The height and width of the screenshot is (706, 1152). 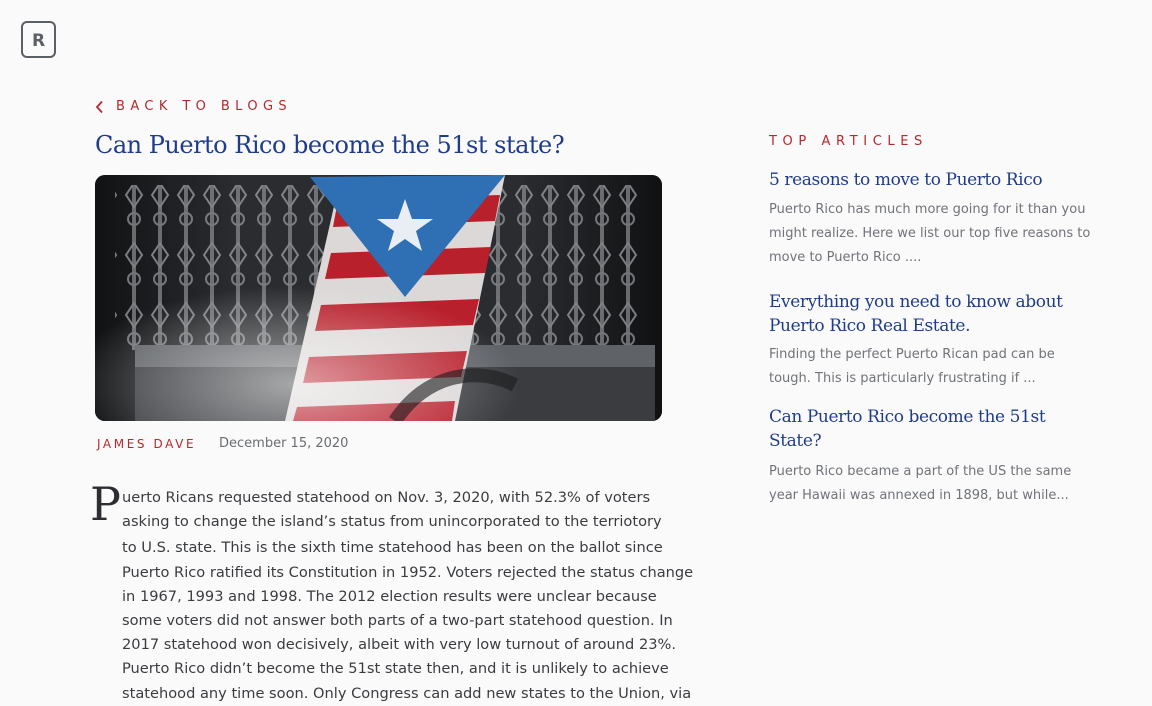 I want to click on top-article-title-link: 5 reasons to move to Puerto Rico, so click(x=924, y=180).